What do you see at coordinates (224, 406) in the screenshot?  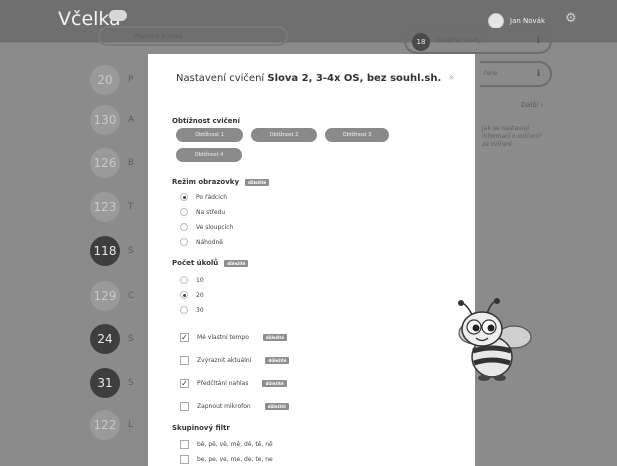 I see `checkbox-label: Zapnout mikrofon` at bounding box center [224, 406].